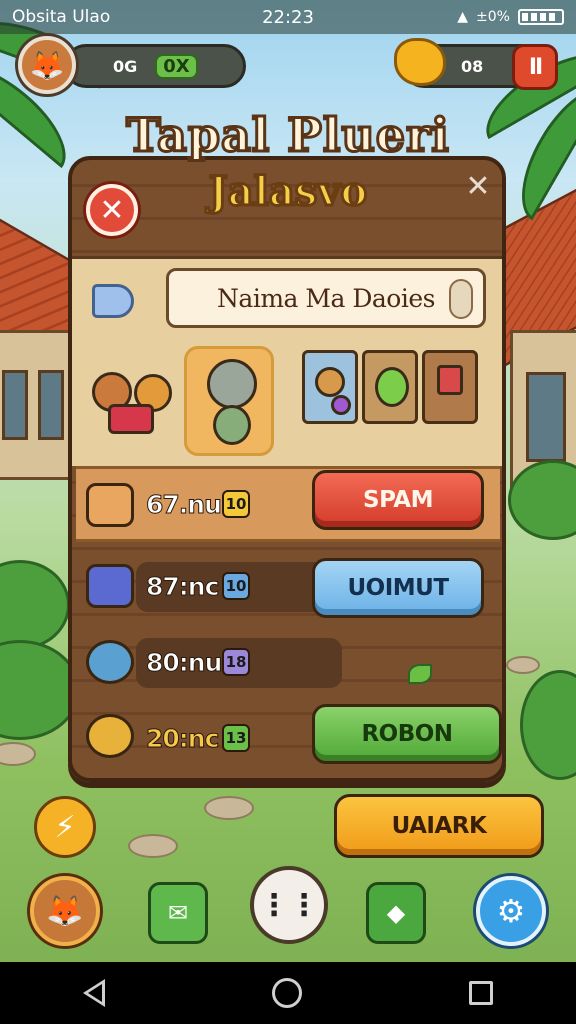 The width and height of the screenshot is (576, 1024). I want to click on arrow-icon, so click(113, 301).